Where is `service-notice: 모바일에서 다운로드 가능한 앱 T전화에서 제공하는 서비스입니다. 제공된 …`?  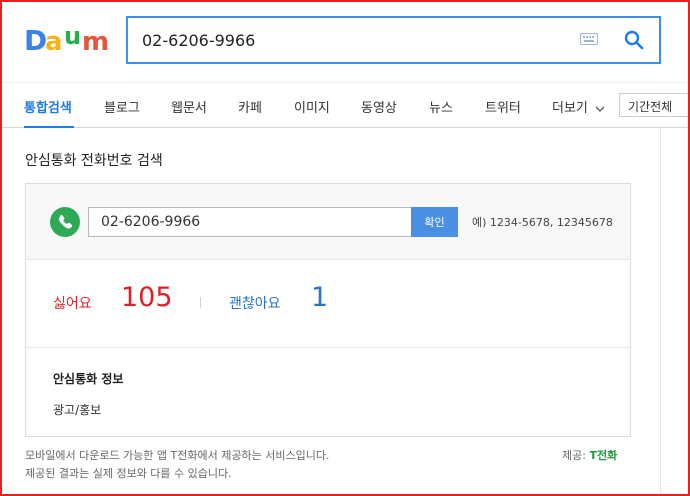 service-notice: 모바일에서 다운로드 가능한 앱 T전화에서 제공하는 서비스입니다. 제공된 … is located at coordinates (177, 465).